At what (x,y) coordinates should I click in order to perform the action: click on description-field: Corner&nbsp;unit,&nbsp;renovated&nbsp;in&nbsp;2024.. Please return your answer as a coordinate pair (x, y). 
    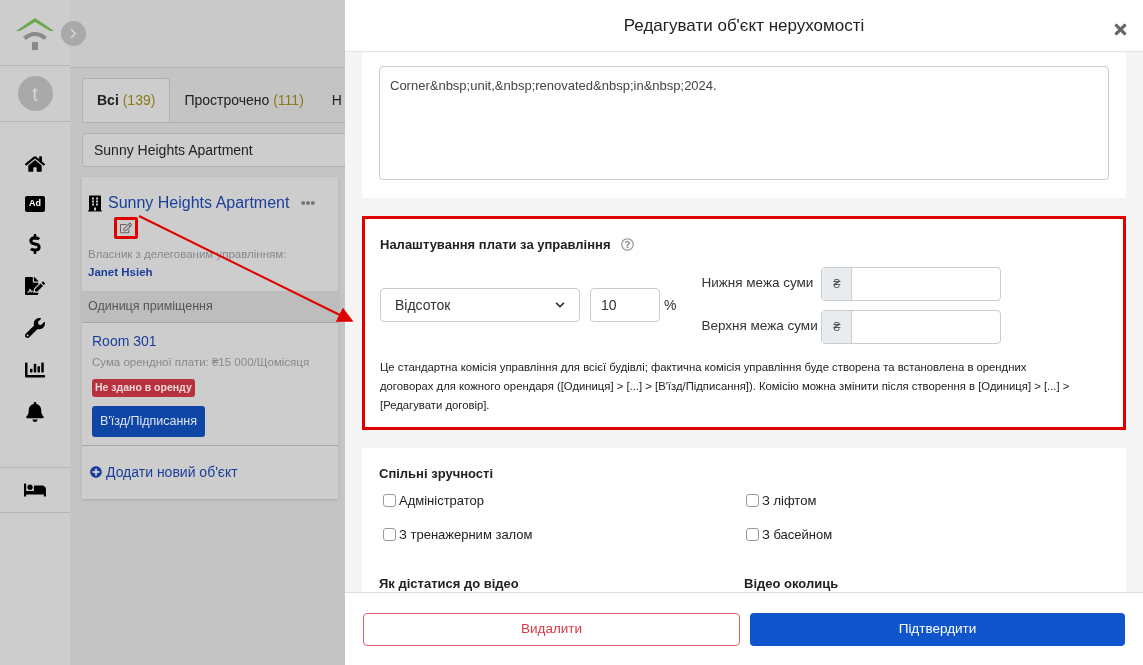
    Looking at the image, I should click on (744, 123).